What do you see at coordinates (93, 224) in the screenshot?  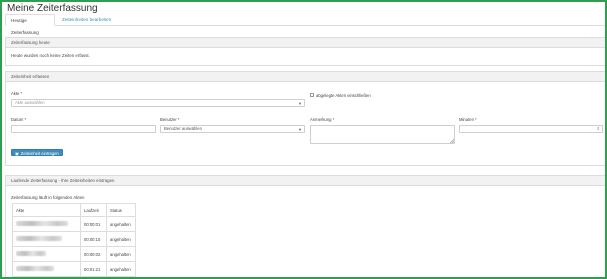 I see `laufzeit-cell: 00:00:01` at bounding box center [93, 224].